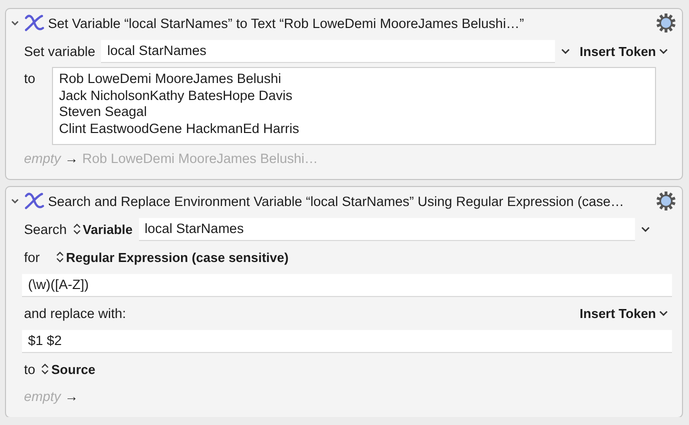 This screenshot has width=689, height=425. What do you see at coordinates (45, 229) in the screenshot?
I see `field-label: Search` at bounding box center [45, 229].